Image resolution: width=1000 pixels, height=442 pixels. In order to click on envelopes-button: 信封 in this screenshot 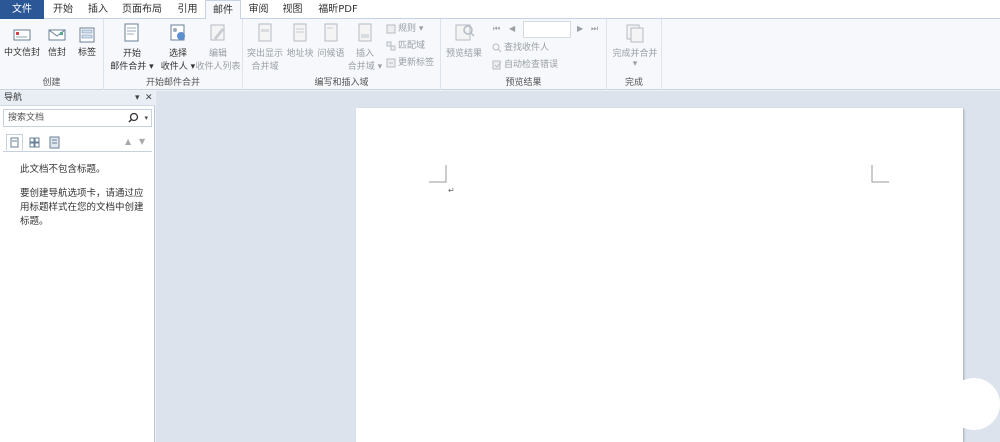, I will do `click(57, 42)`.